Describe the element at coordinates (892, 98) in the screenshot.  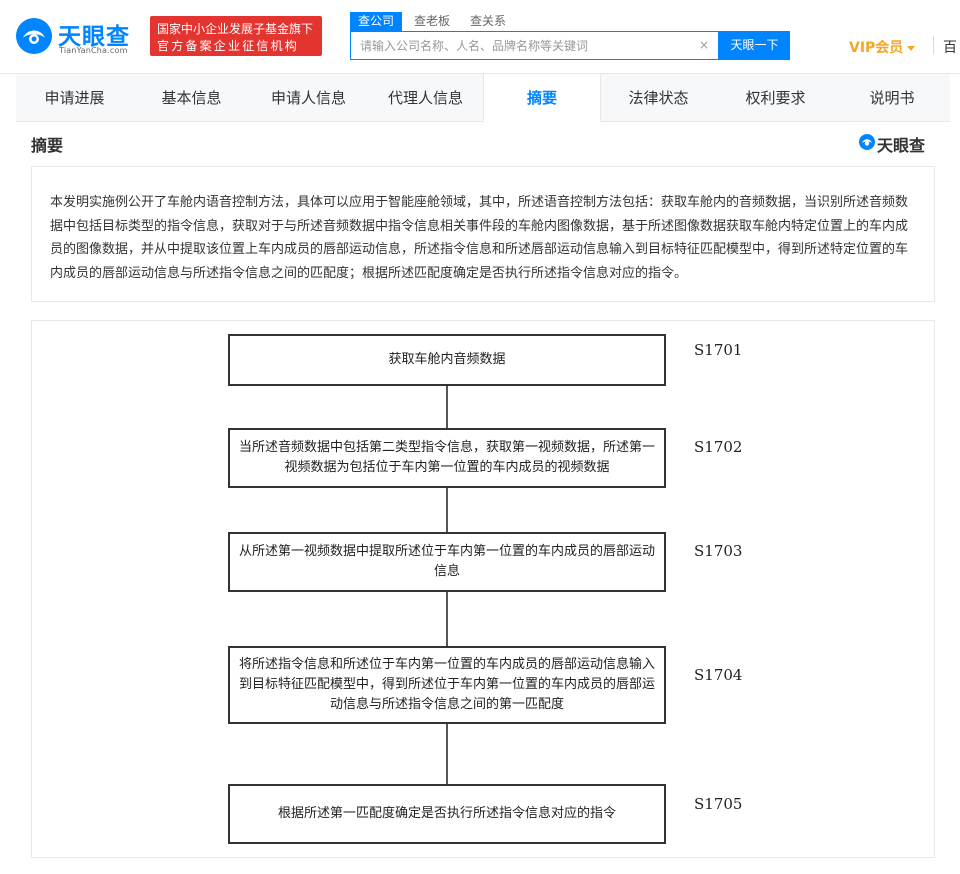
I see `tab-description: 说明书` at that location.